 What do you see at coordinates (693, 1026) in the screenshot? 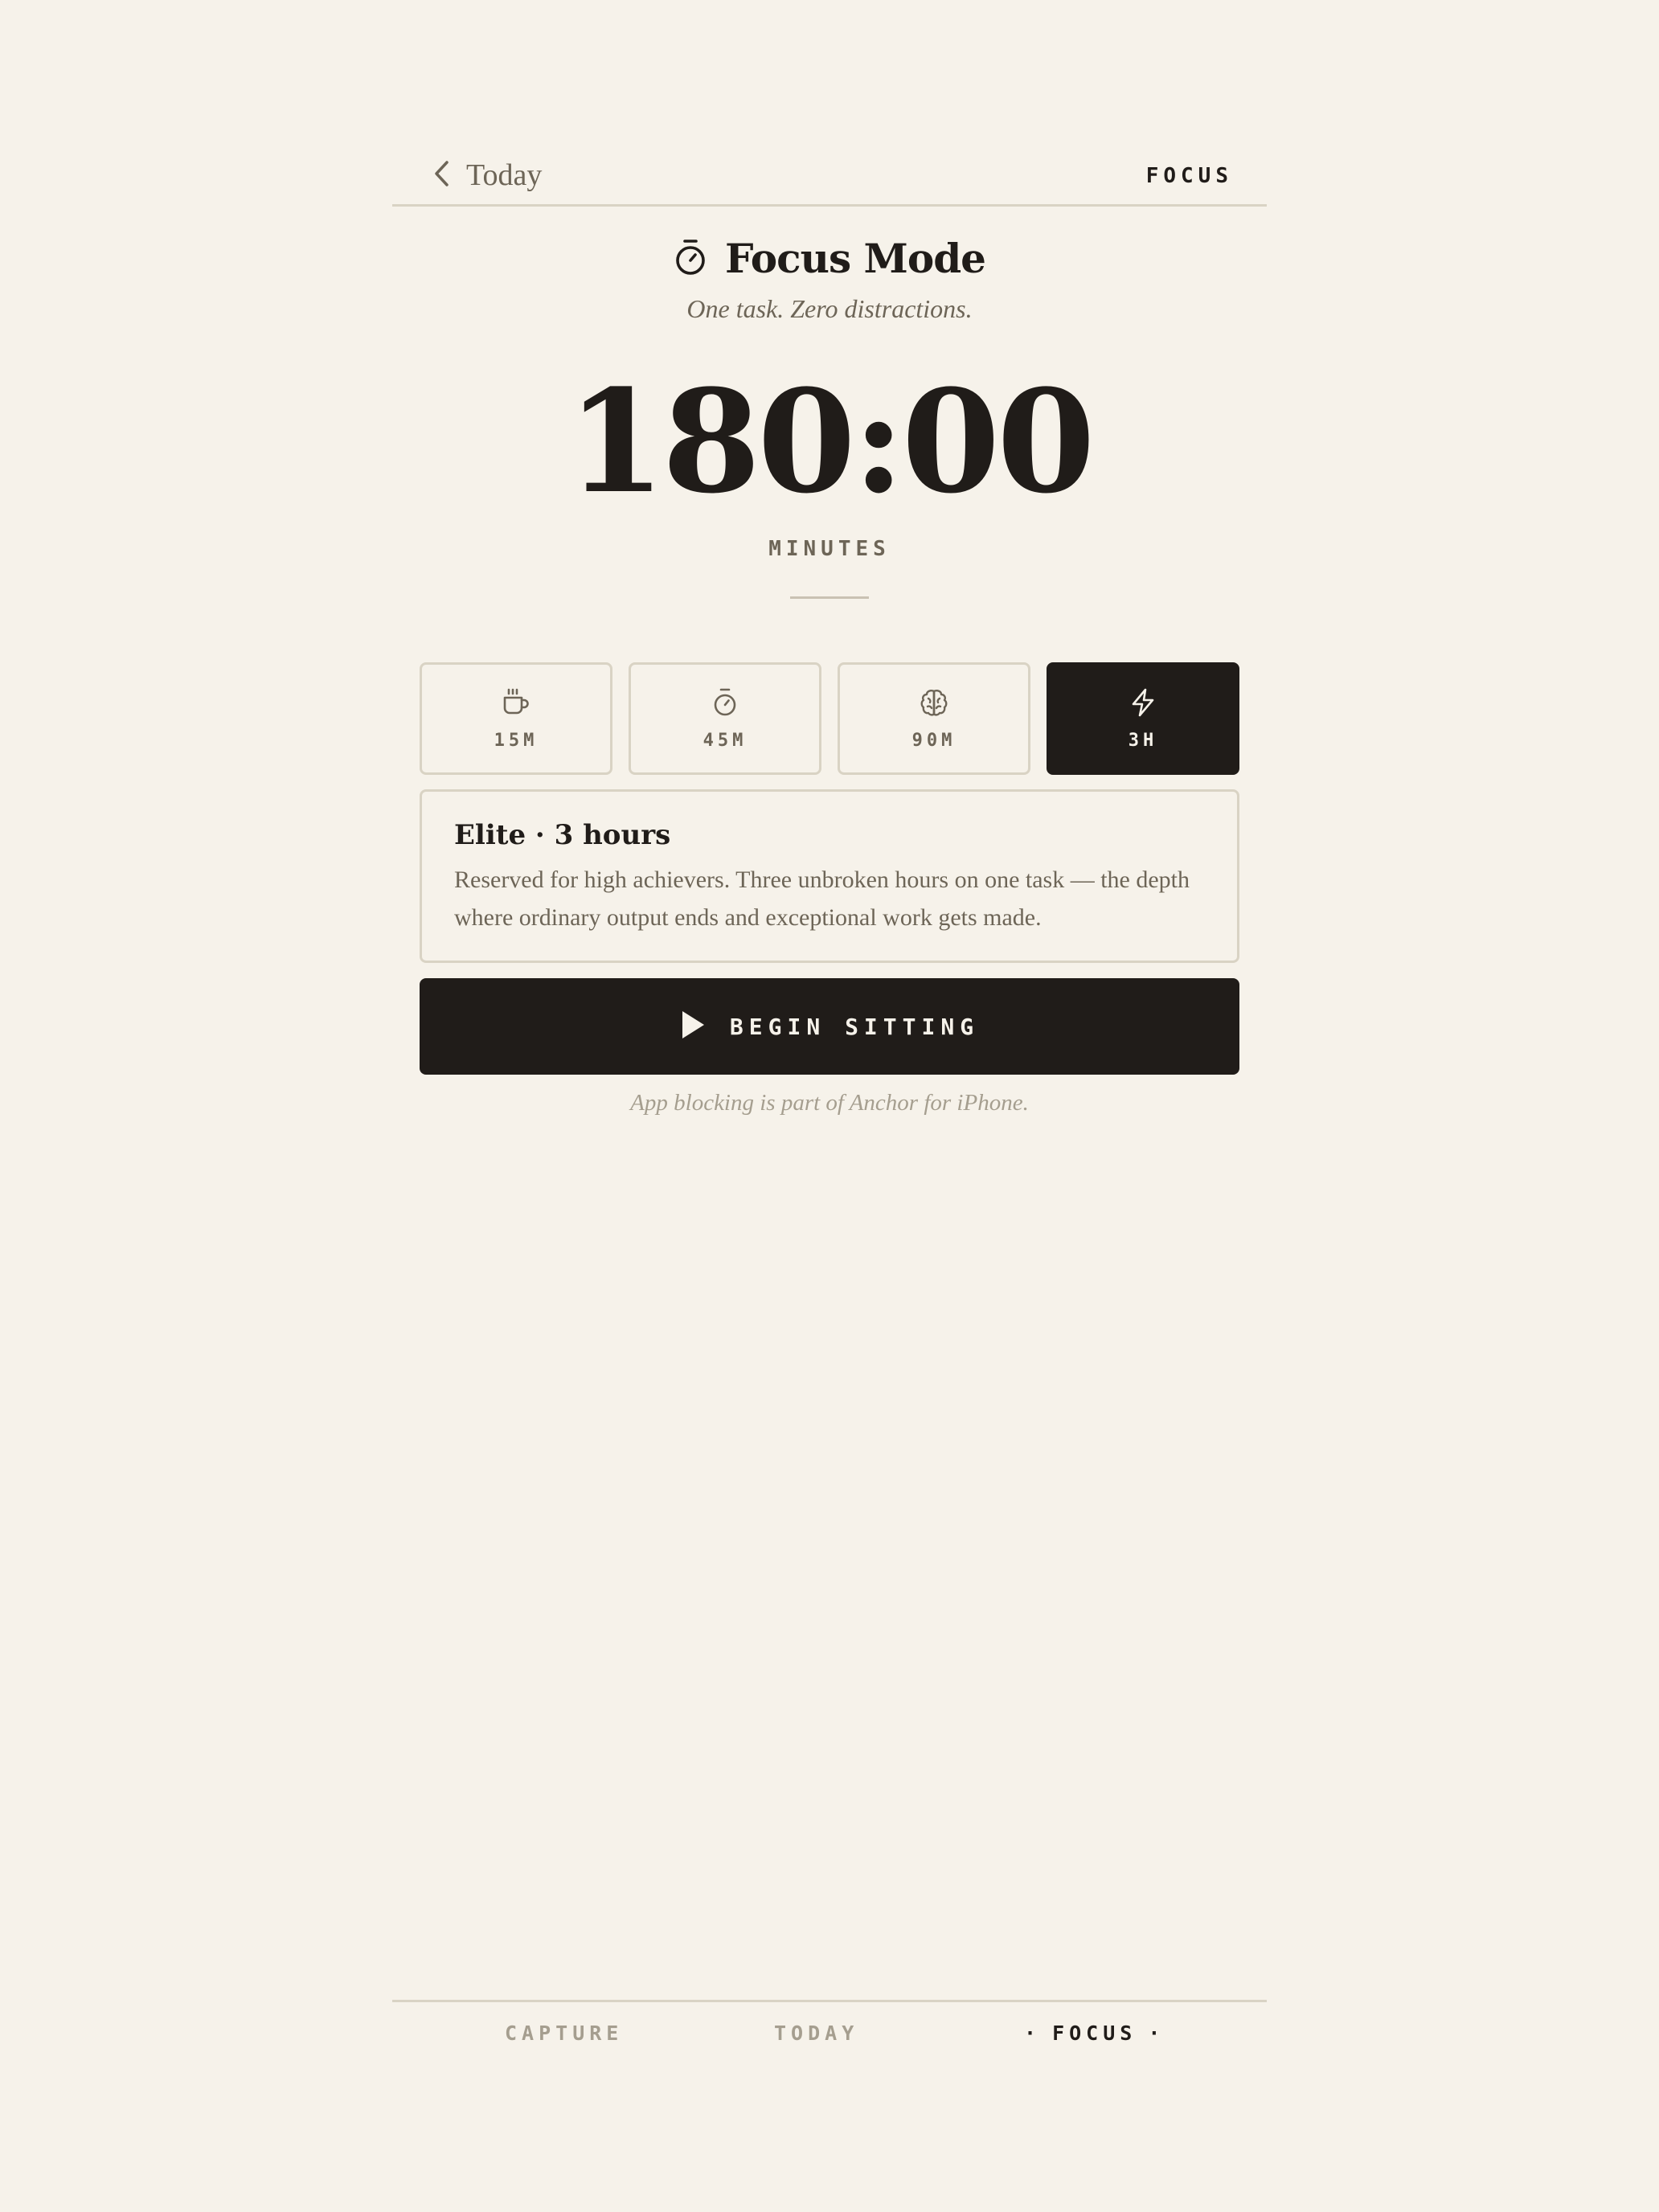
I see `play-icon` at bounding box center [693, 1026].